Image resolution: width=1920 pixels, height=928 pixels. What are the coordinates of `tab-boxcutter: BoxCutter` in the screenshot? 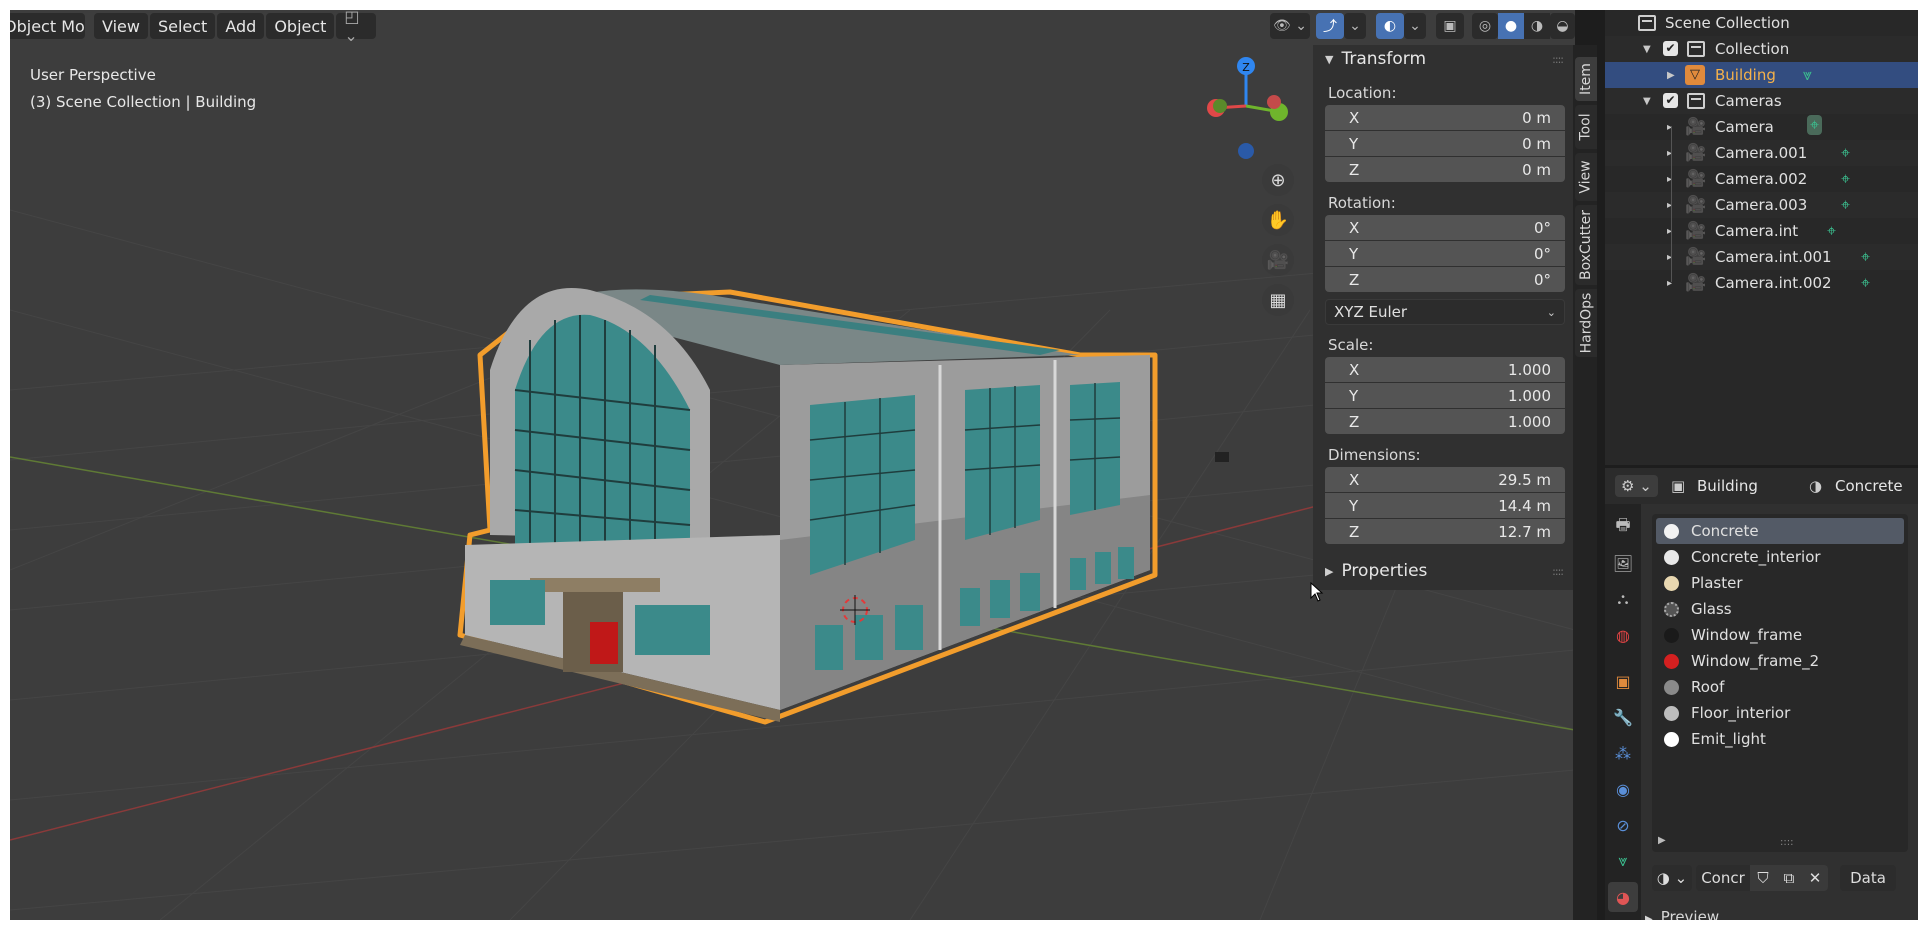 It's located at (1586, 245).